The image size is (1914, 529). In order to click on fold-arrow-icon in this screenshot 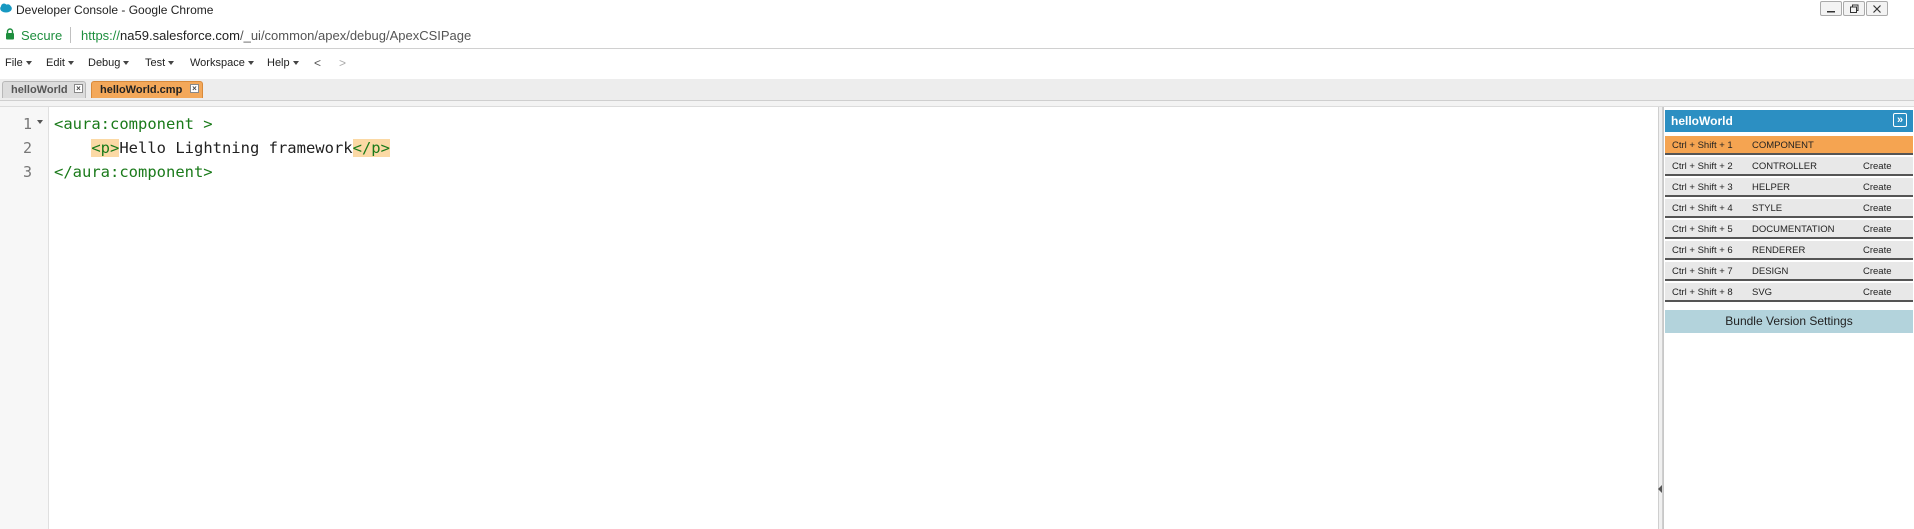, I will do `click(40, 122)`.